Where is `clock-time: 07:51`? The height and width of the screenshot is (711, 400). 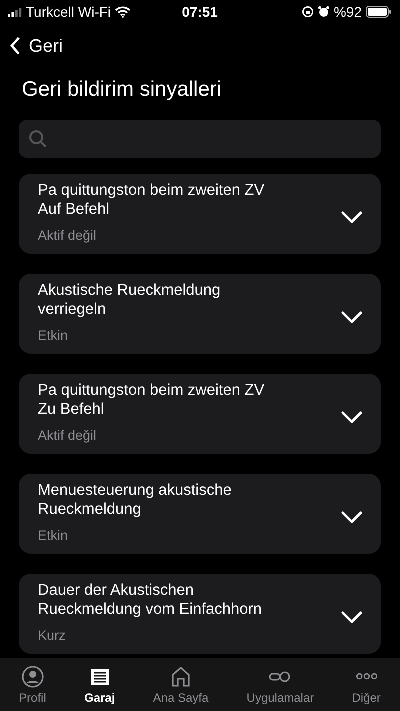 clock-time: 07:51 is located at coordinates (200, 12).